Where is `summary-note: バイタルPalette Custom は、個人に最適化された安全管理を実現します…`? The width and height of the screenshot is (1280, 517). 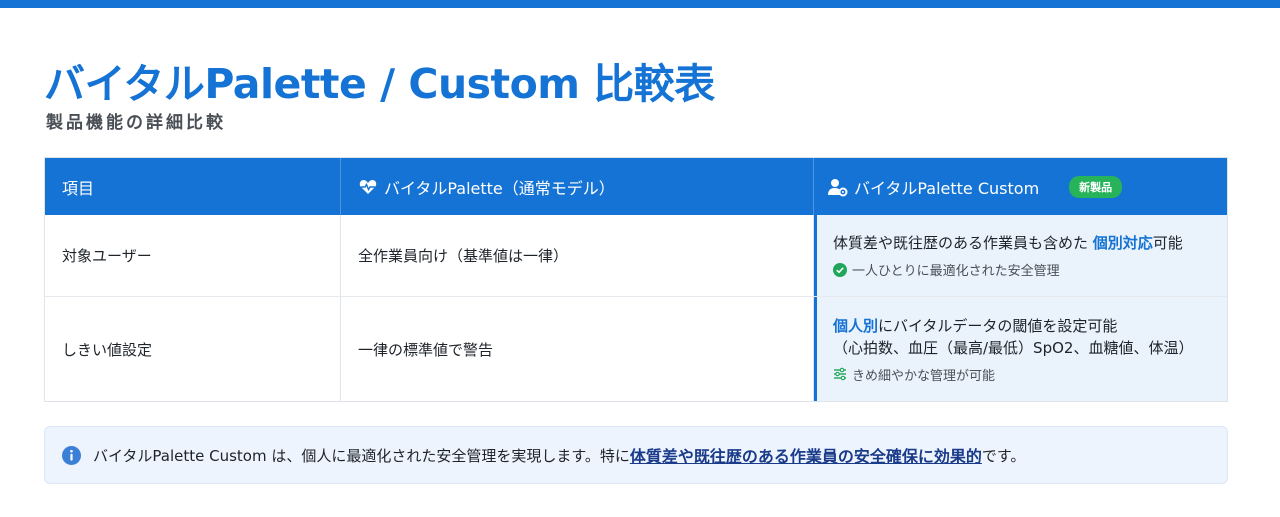
summary-note: バイタルPalette Custom は、個人に最適化された安全管理を実現します… is located at coordinates (636, 455).